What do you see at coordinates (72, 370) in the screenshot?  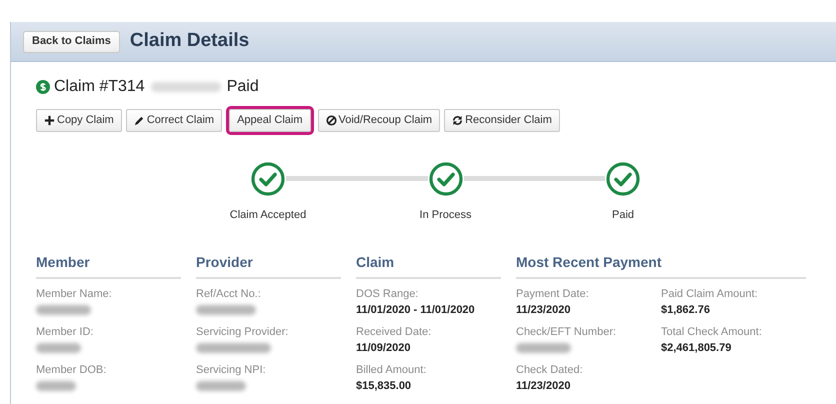 I see `field-label: Member DOB:` at bounding box center [72, 370].